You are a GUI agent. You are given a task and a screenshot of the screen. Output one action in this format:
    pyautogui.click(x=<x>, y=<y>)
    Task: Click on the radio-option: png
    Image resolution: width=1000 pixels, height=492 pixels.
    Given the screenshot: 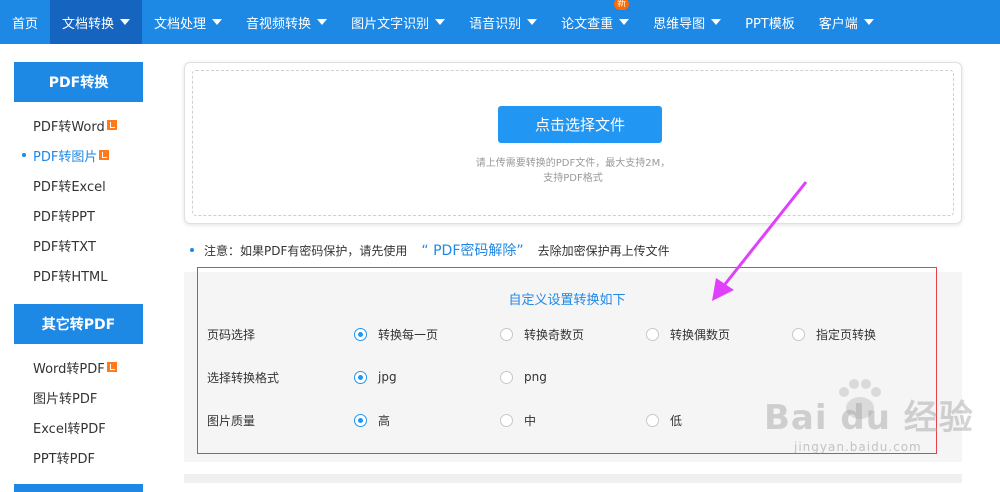 What is the action you would take?
    pyautogui.click(x=523, y=377)
    